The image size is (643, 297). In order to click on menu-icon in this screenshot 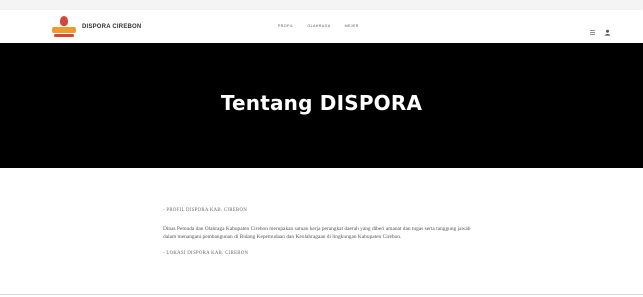, I will do `click(592, 29)`.